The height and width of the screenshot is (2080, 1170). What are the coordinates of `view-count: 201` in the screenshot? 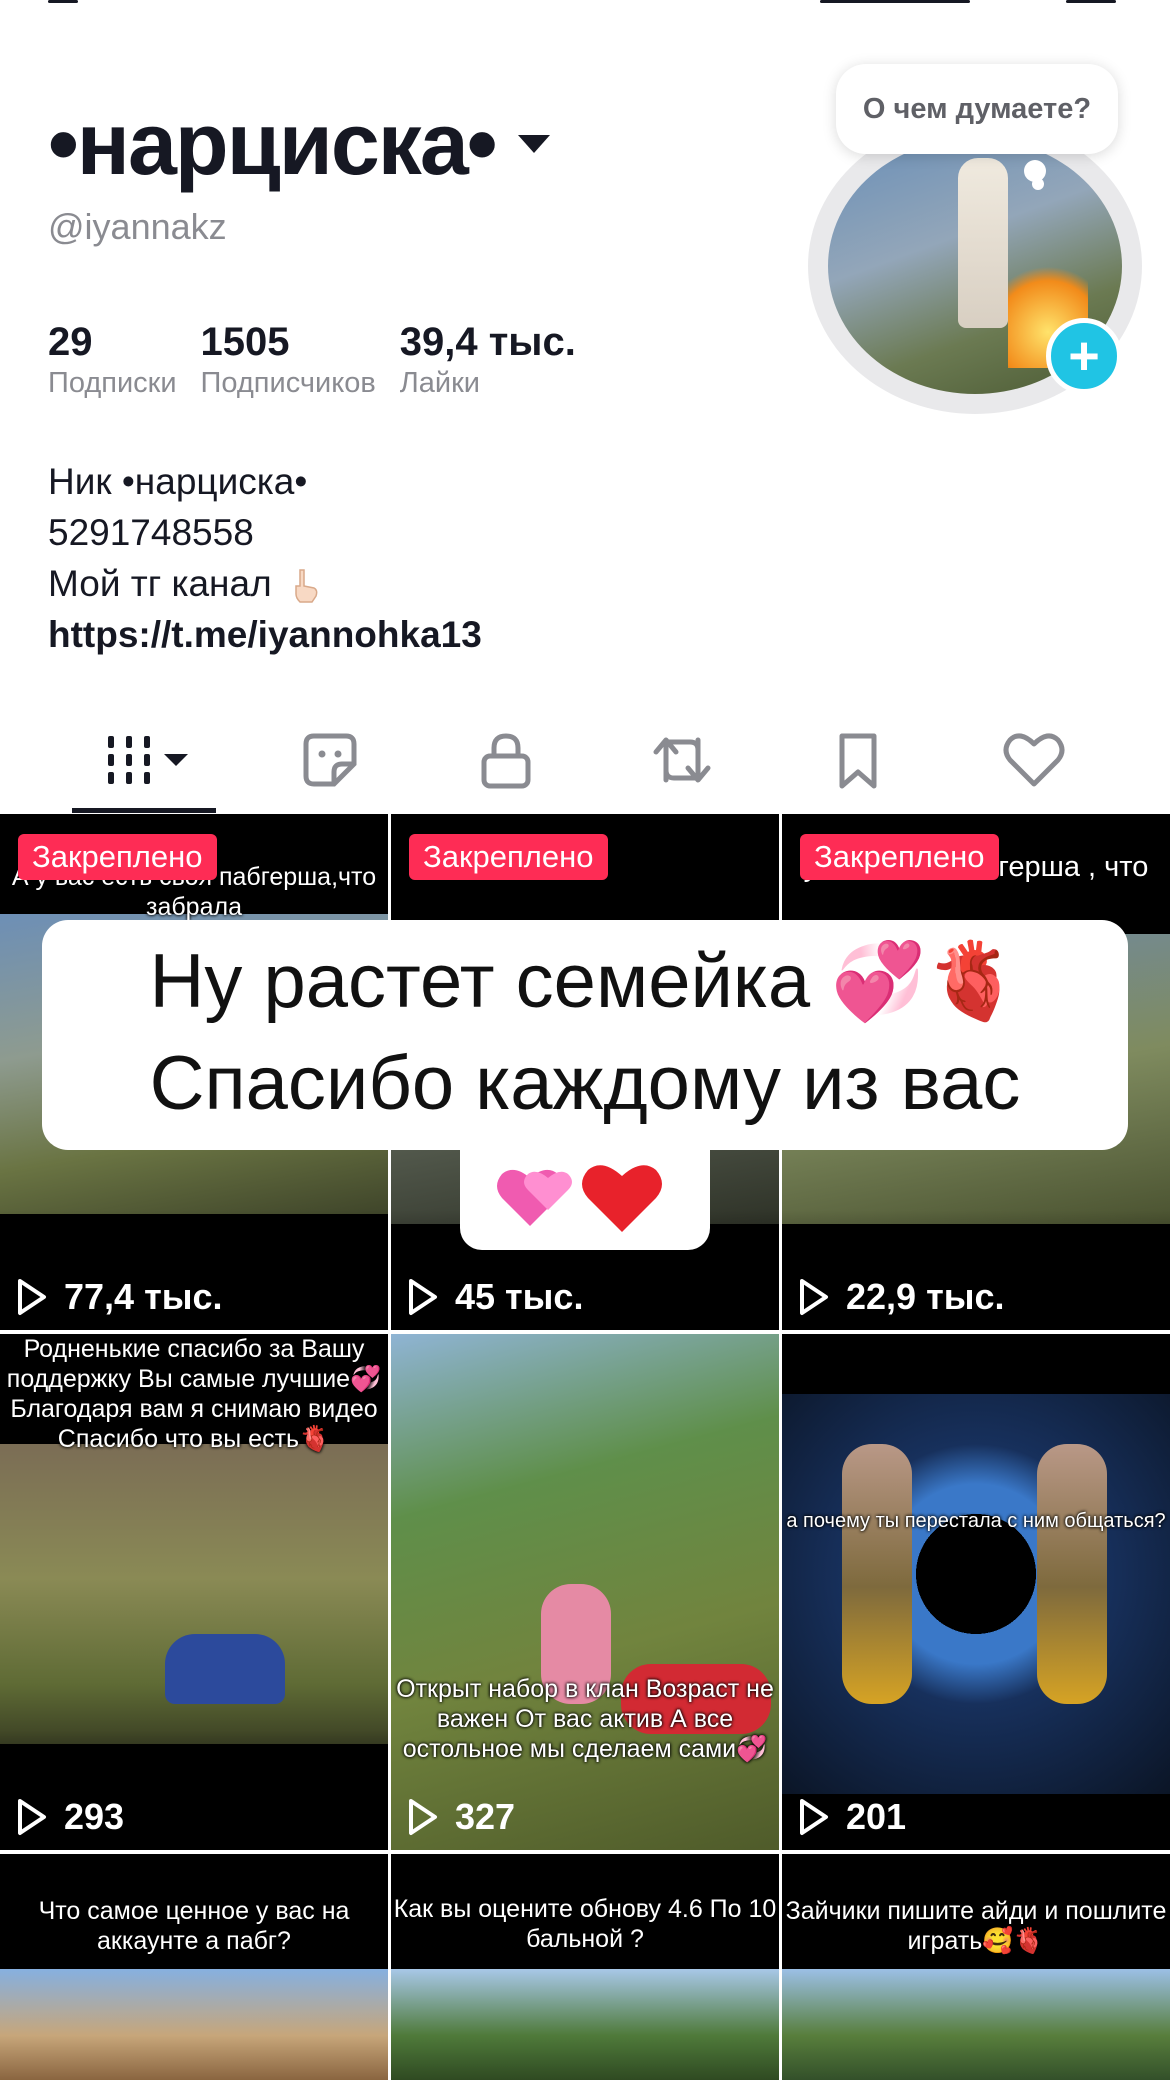 It's located at (852, 1817).